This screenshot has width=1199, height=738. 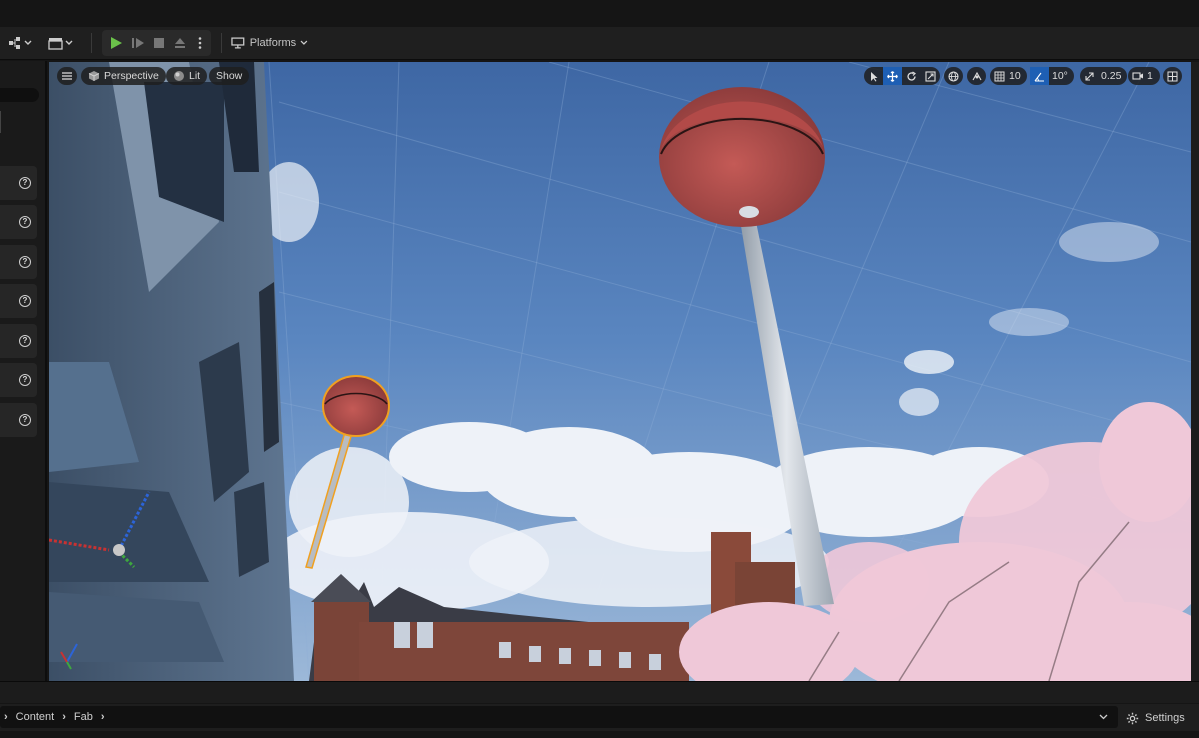 What do you see at coordinates (0, 122) in the screenshot?
I see `panel-divider` at bounding box center [0, 122].